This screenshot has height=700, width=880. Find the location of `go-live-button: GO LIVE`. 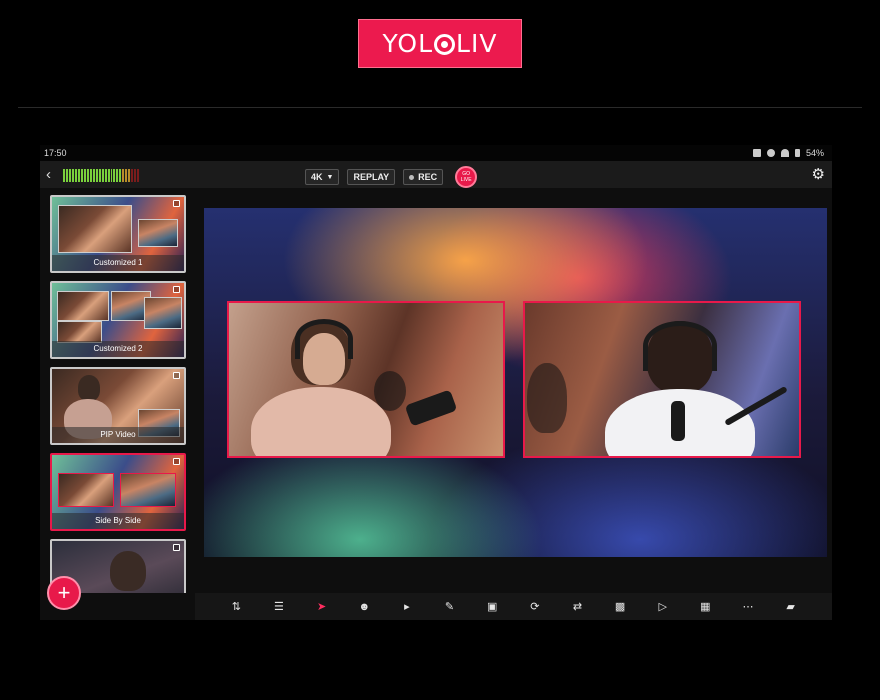

go-live-button: GO LIVE is located at coordinates (466, 177).